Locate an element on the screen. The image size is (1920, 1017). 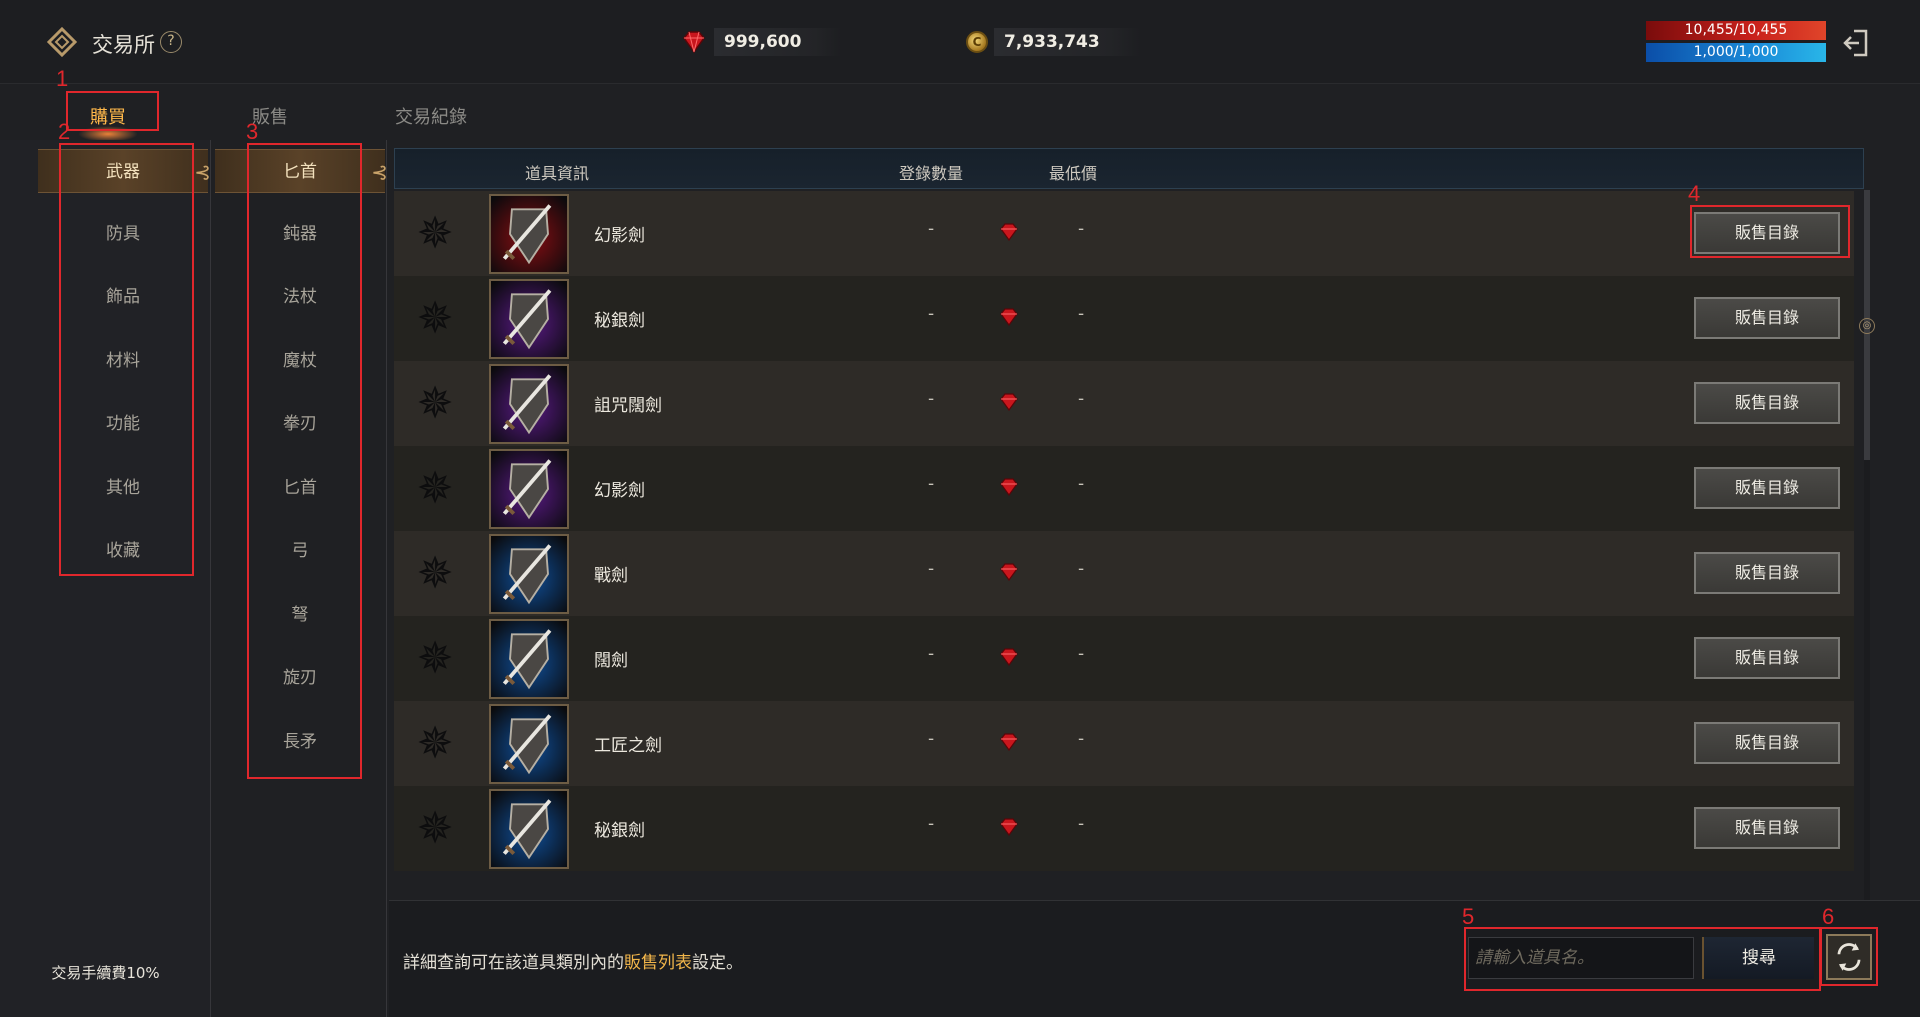
sell-list-link: 販售列表 is located at coordinates (658, 963).